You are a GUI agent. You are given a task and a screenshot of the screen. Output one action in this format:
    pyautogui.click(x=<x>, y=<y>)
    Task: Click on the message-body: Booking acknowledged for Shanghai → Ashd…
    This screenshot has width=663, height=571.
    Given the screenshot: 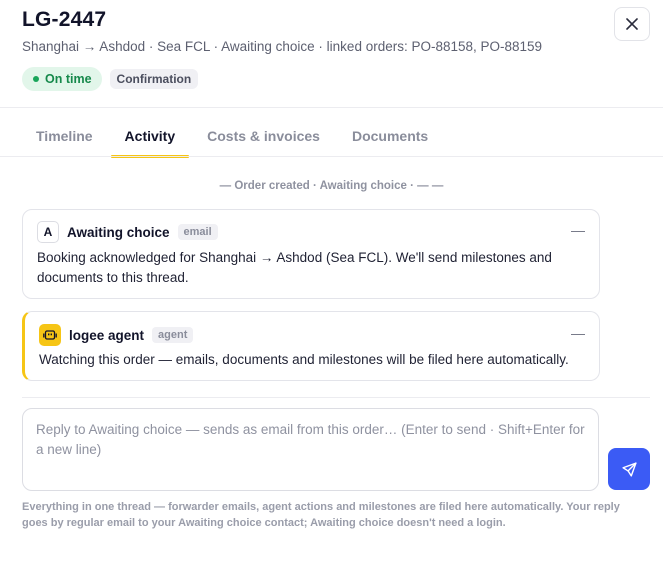 What is the action you would take?
    pyautogui.click(x=294, y=267)
    